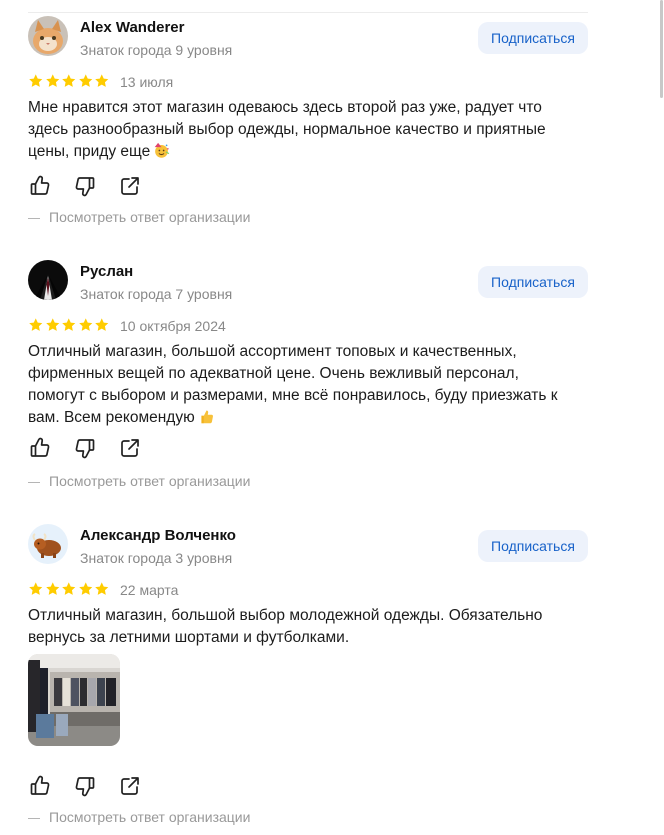 The image size is (664, 835). I want to click on suit-avatar-image, so click(48, 280).